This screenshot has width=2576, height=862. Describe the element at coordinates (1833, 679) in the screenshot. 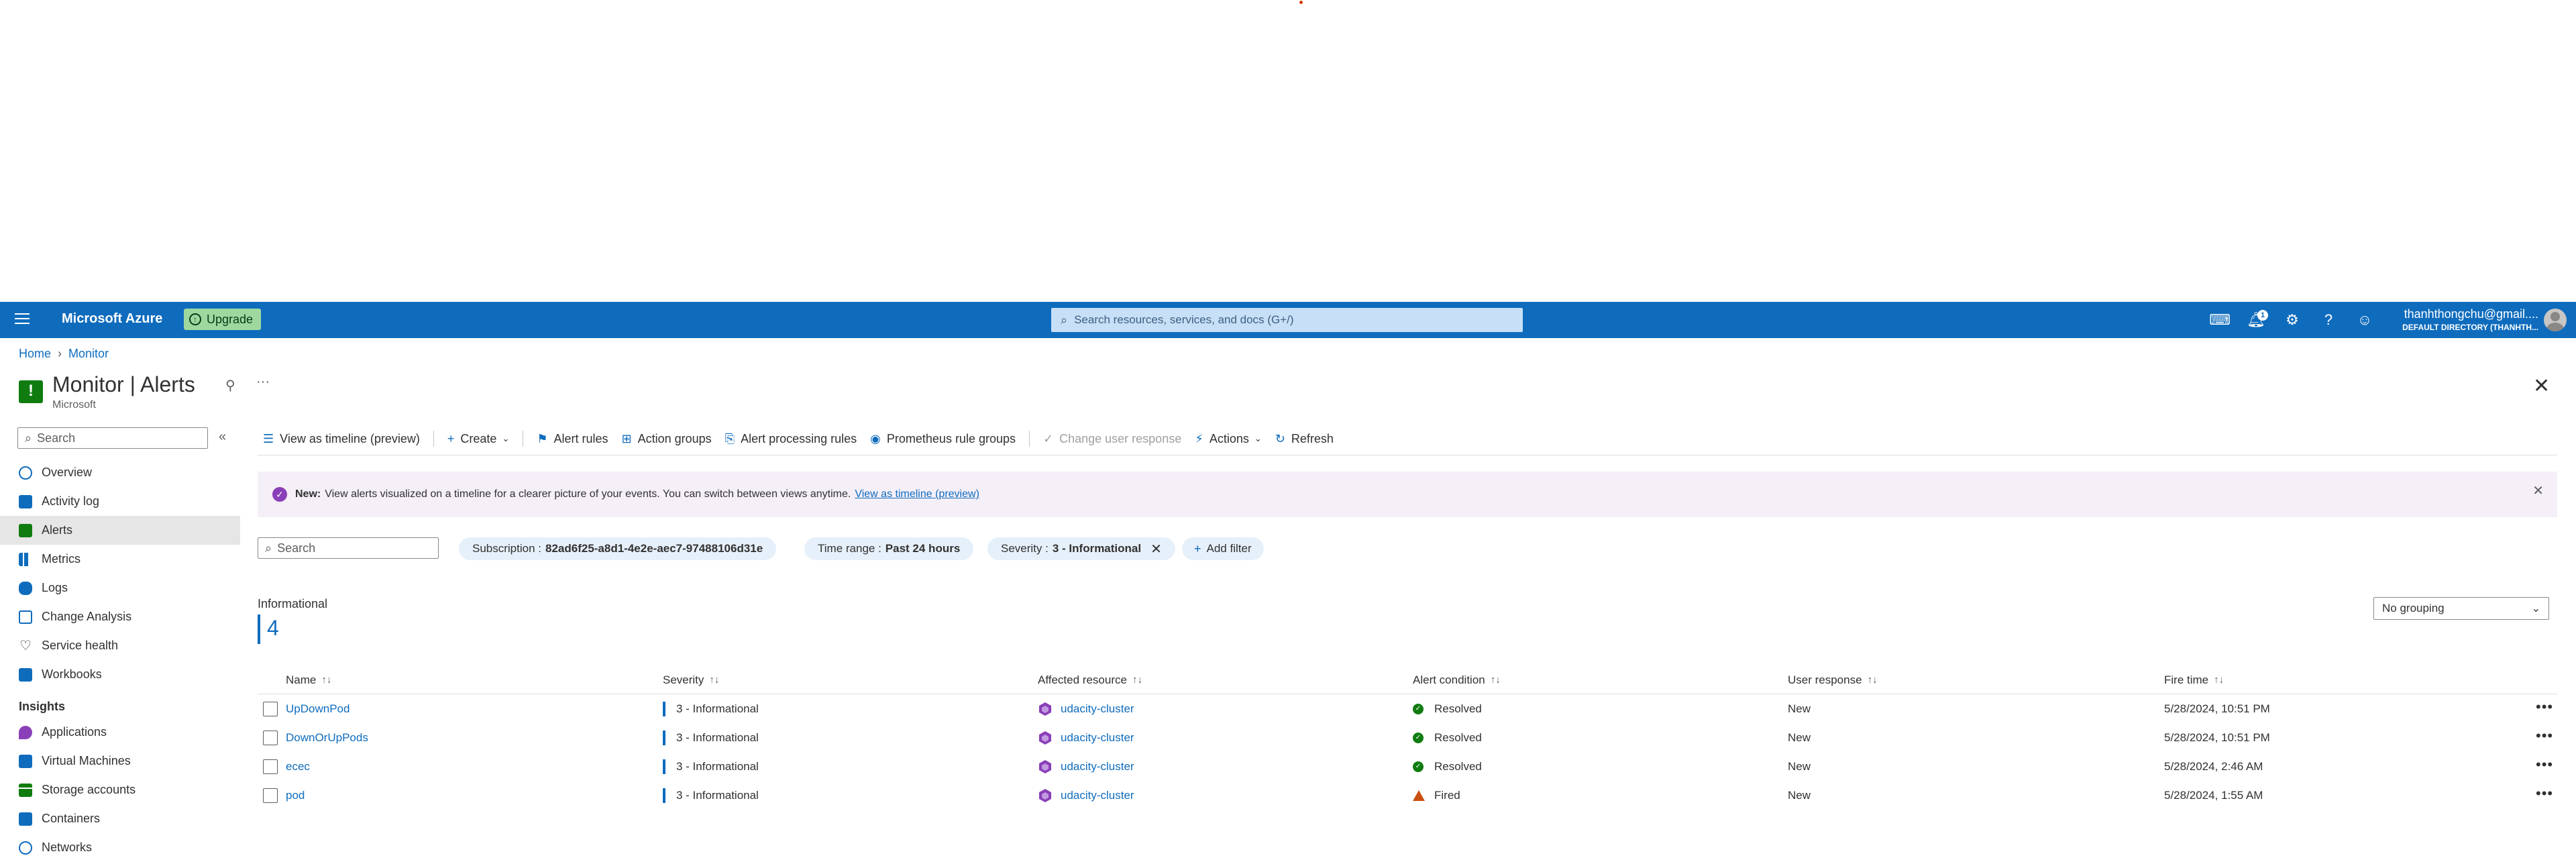

I see `column-header-user-response: User response ↑↓` at that location.